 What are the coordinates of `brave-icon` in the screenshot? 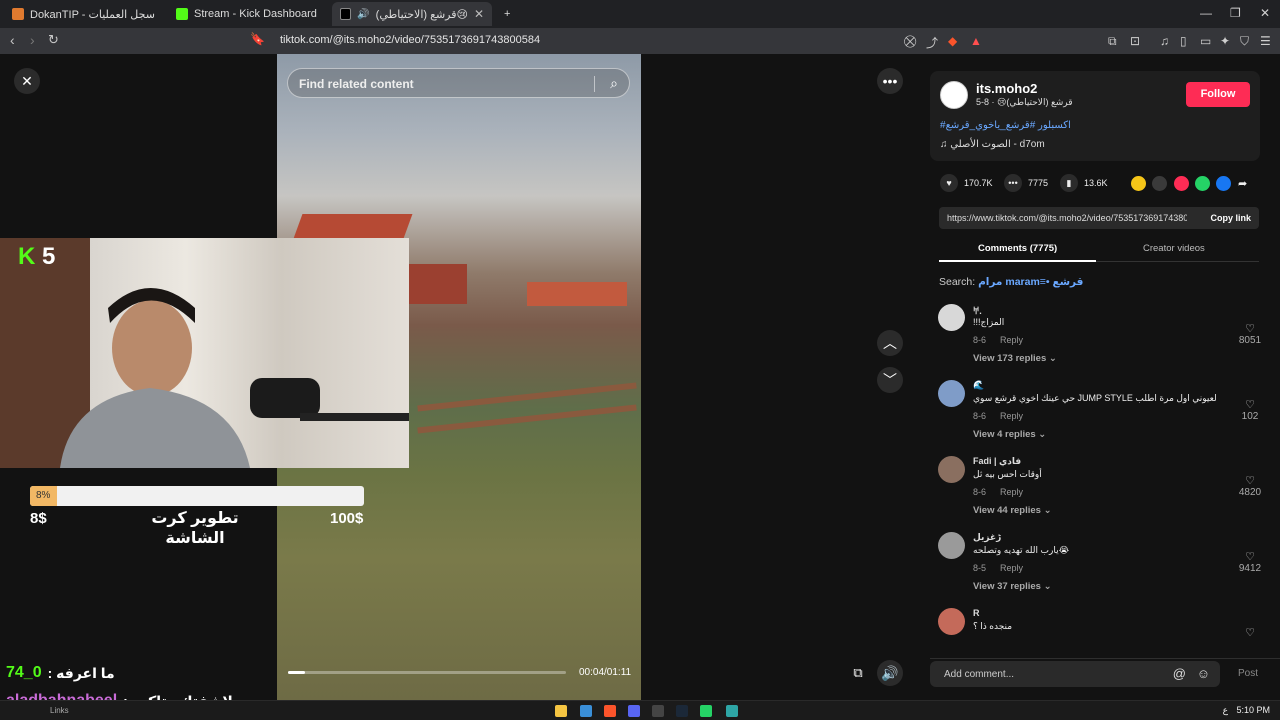 It's located at (610, 711).